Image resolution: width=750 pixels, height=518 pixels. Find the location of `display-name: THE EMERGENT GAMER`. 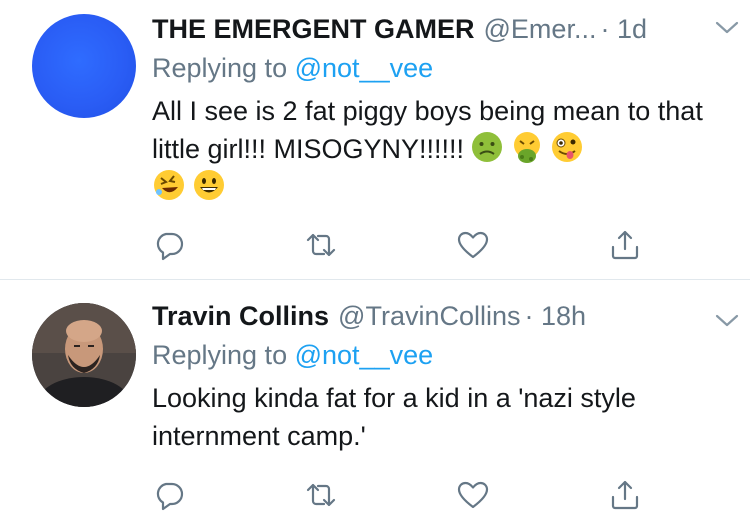

display-name: THE EMERGENT GAMER is located at coordinates (313, 29).